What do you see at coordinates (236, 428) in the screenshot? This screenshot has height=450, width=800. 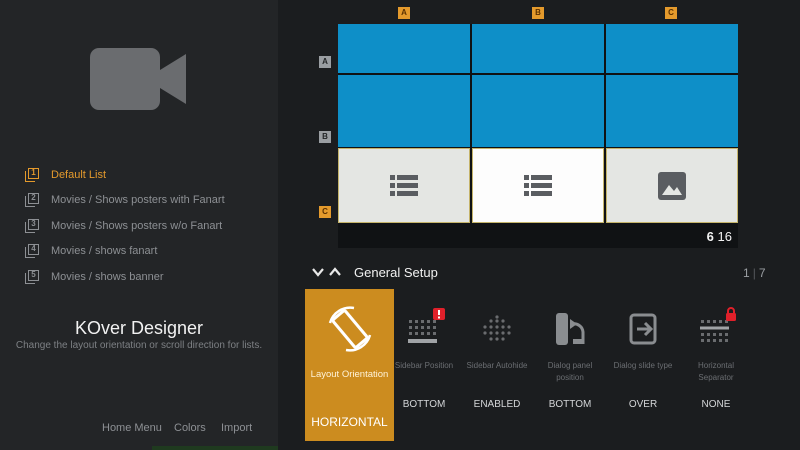 I see `nav-import: Import` at bounding box center [236, 428].